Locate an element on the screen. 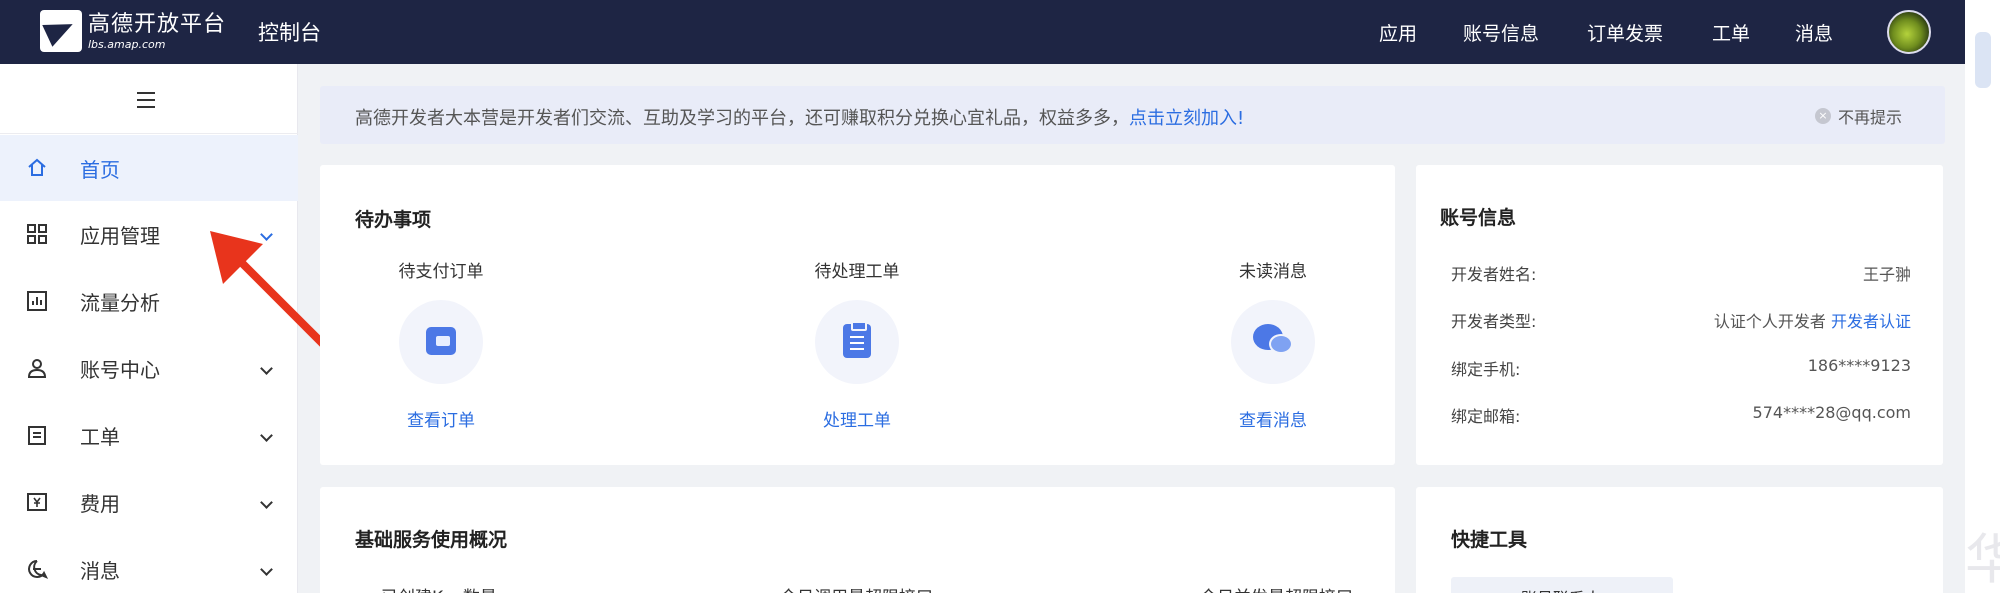 The height and width of the screenshot is (593, 2000). row-value: 王子翀 is located at coordinates (1886, 274).